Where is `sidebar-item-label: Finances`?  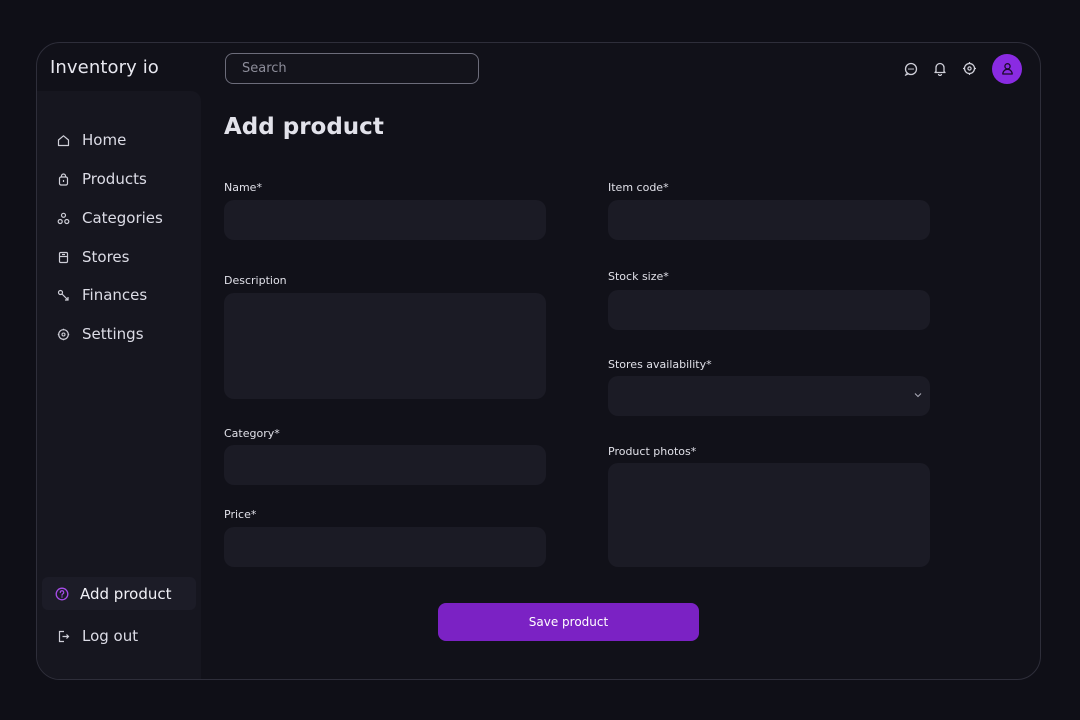 sidebar-item-label: Finances is located at coordinates (115, 295).